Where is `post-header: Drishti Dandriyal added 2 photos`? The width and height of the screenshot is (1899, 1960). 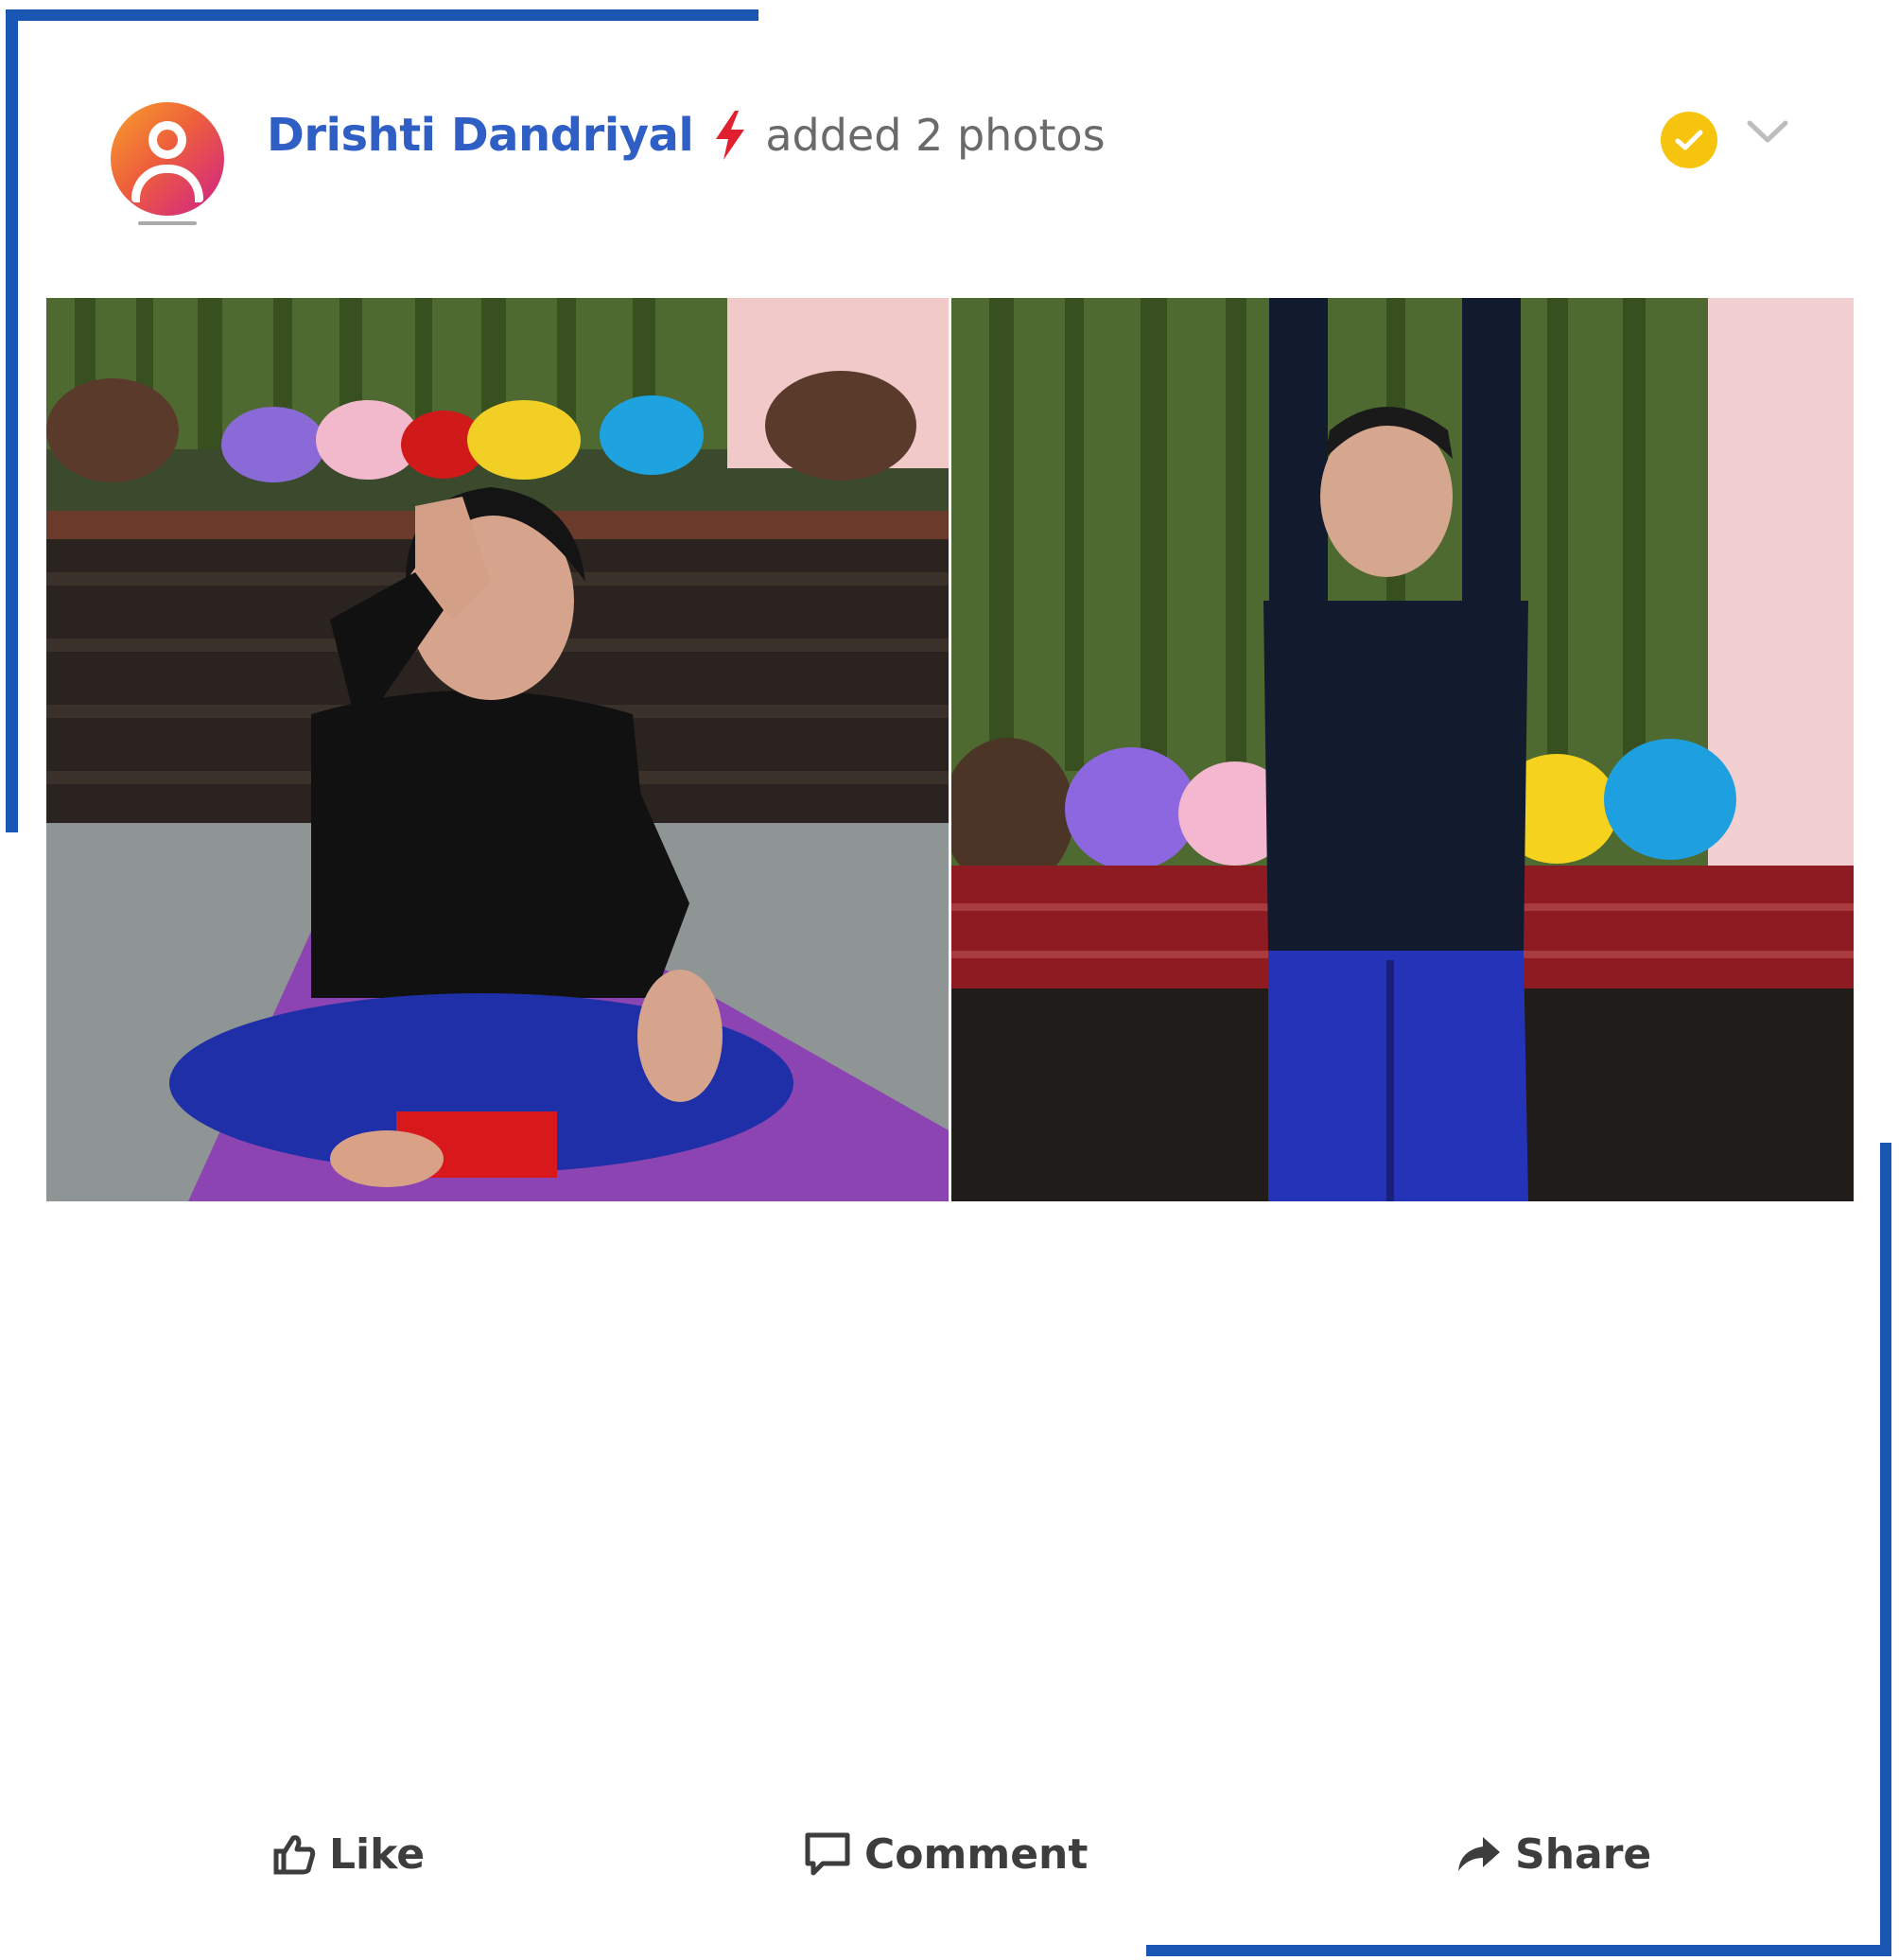 post-header: Drishti Dandriyal added 2 photos is located at coordinates (949, 132).